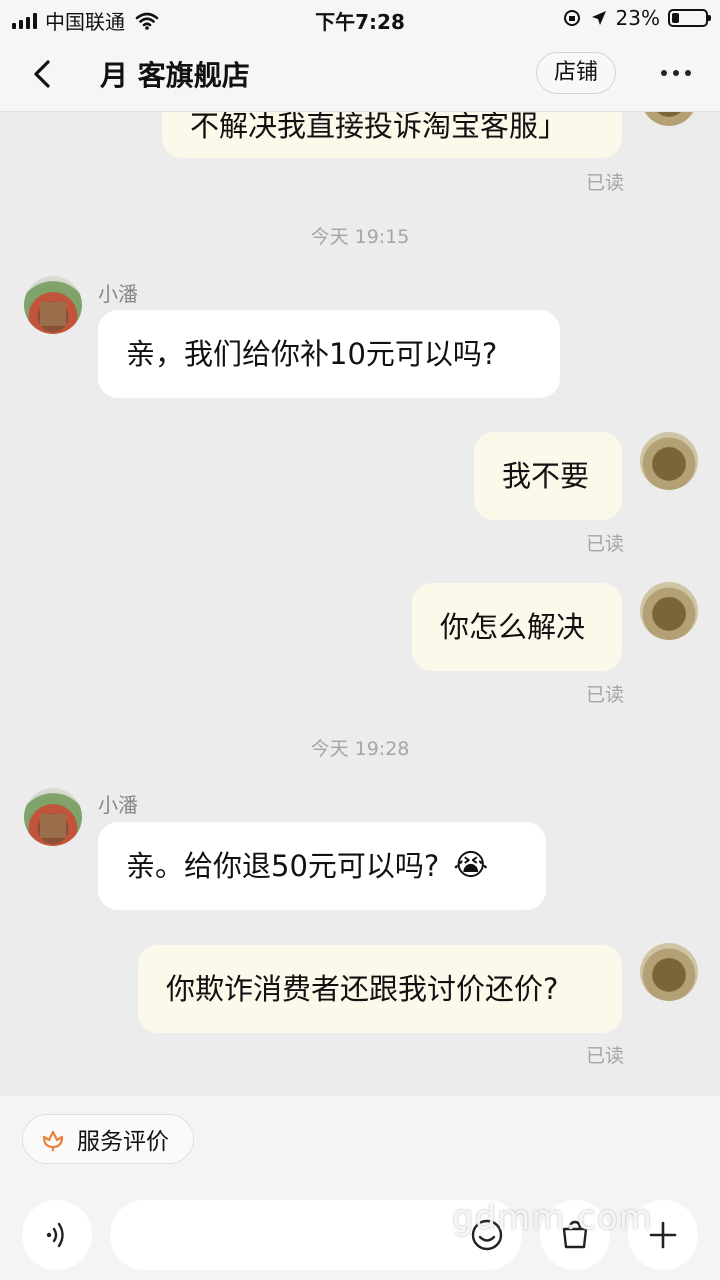  I want to click on message-bubble-agent: 亲，我们给你补10元可以吗?, so click(329, 354).